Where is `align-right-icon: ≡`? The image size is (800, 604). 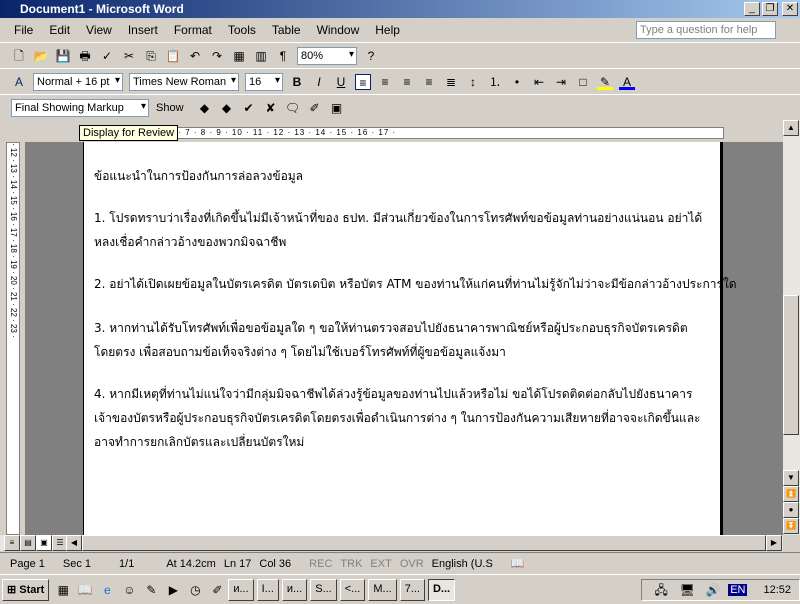
align-right-icon: ≡ is located at coordinates (407, 82).